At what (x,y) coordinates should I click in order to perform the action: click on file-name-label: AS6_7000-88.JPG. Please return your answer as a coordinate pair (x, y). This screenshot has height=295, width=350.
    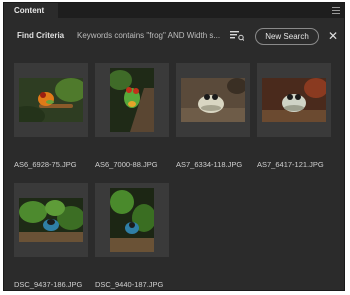
    Looking at the image, I should click on (126, 164).